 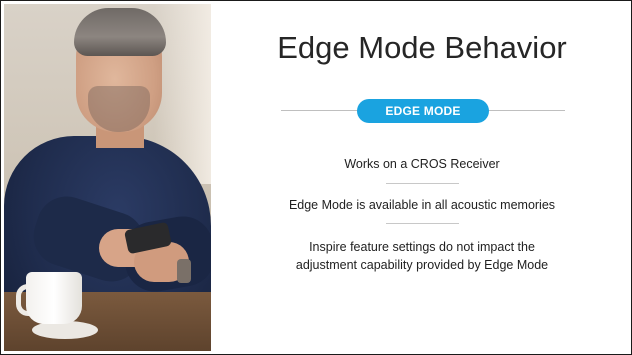 What do you see at coordinates (423, 111) in the screenshot?
I see `edge-mode-badge: EDGE MODE` at bounding box center [423, 111].